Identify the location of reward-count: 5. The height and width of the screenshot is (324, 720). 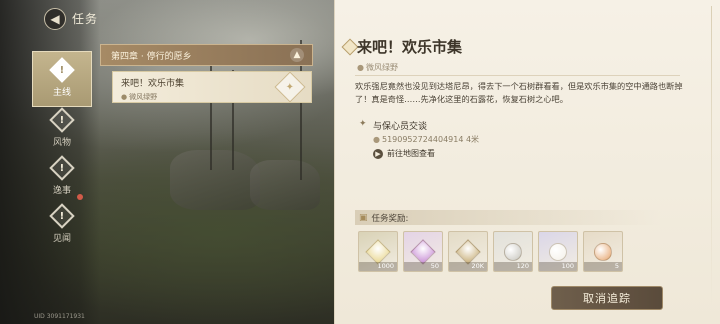
(603, 266).